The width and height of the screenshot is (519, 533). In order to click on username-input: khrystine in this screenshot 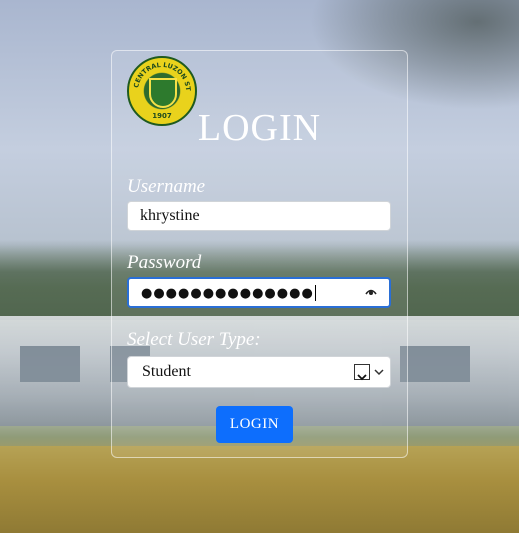, I will do `click(259, 216)`.